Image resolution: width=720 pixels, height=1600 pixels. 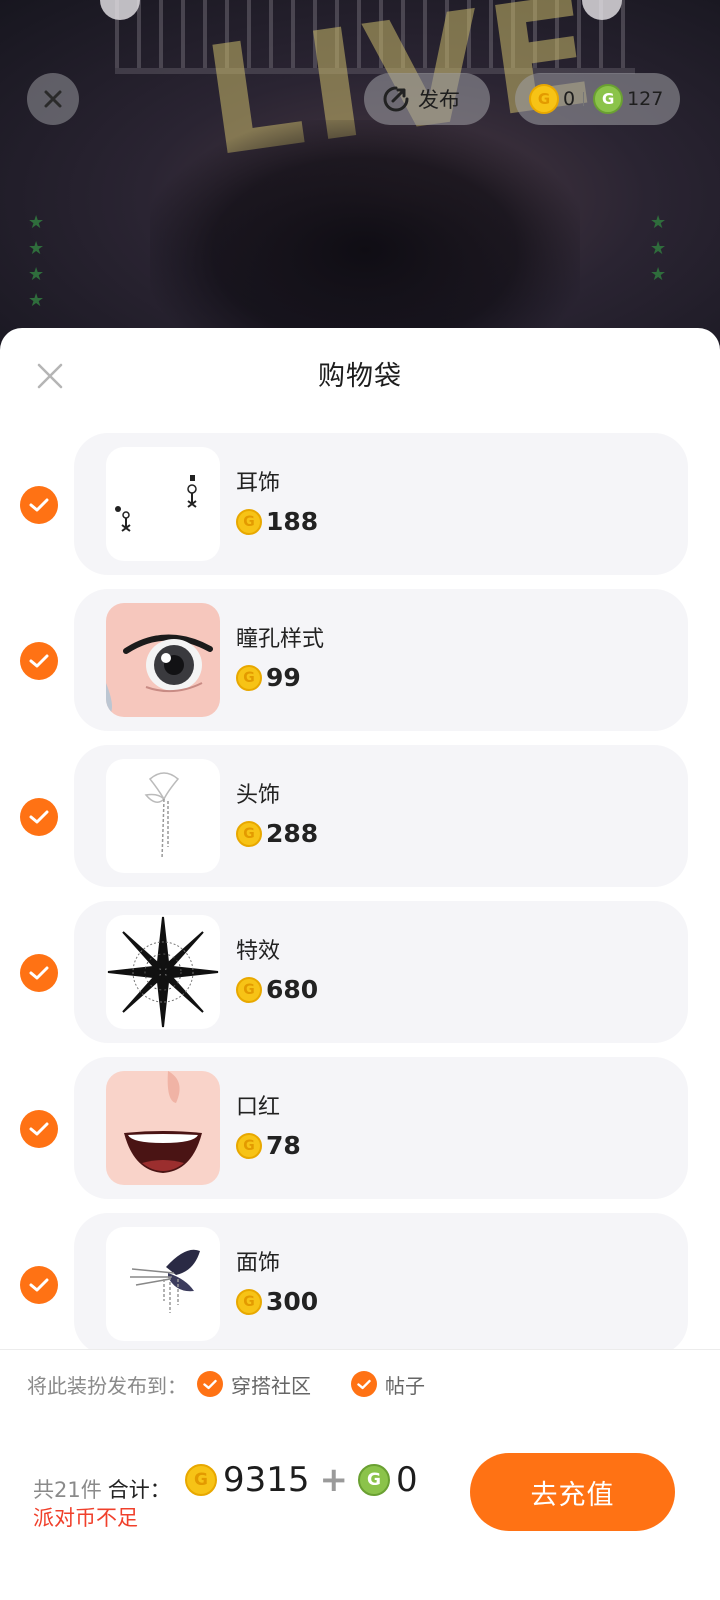 I want to click on list-item: 瞳孔样式 99, so click(x=360, y=660).